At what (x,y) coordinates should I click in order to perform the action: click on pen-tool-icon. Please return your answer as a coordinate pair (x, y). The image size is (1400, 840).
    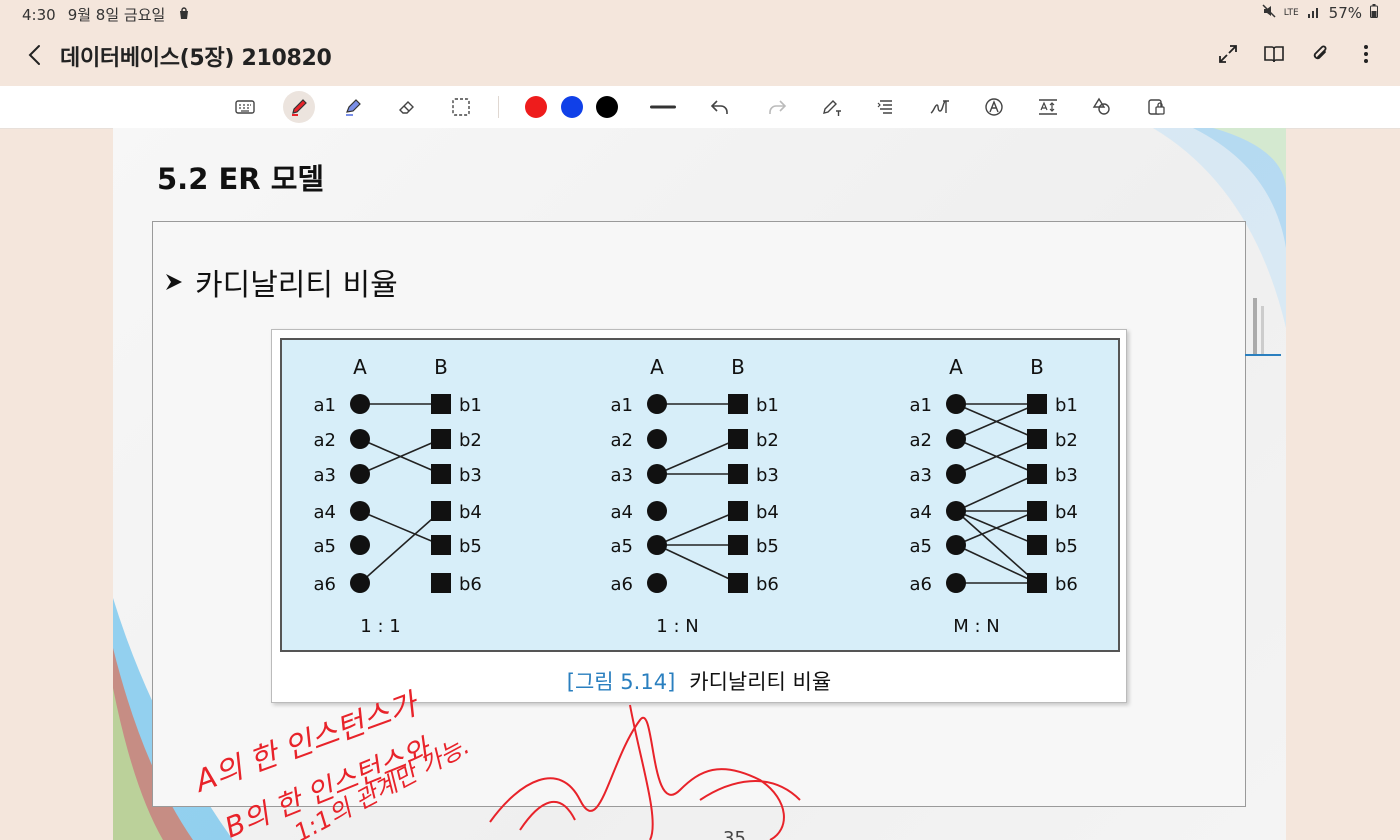
    Looking at the image, I should click on (299, 107).